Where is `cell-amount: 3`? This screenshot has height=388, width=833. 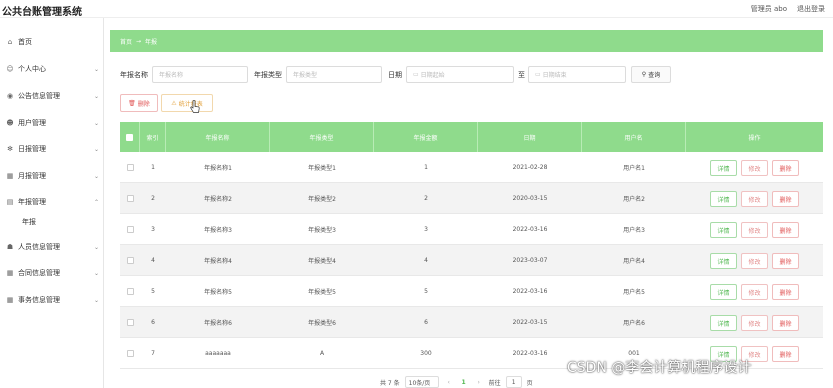 cell-amount: 3 is located at coordinates (426, 229).